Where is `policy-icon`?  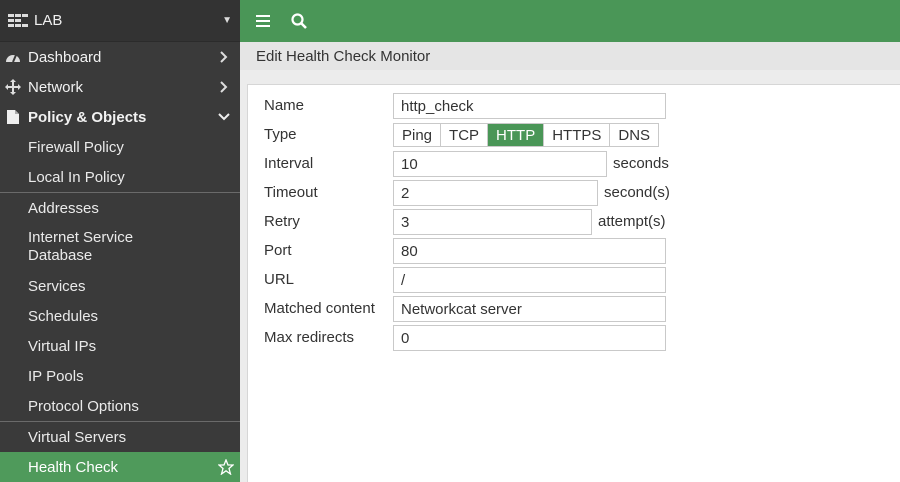 policy-icon is located at coordinates (13, 117).